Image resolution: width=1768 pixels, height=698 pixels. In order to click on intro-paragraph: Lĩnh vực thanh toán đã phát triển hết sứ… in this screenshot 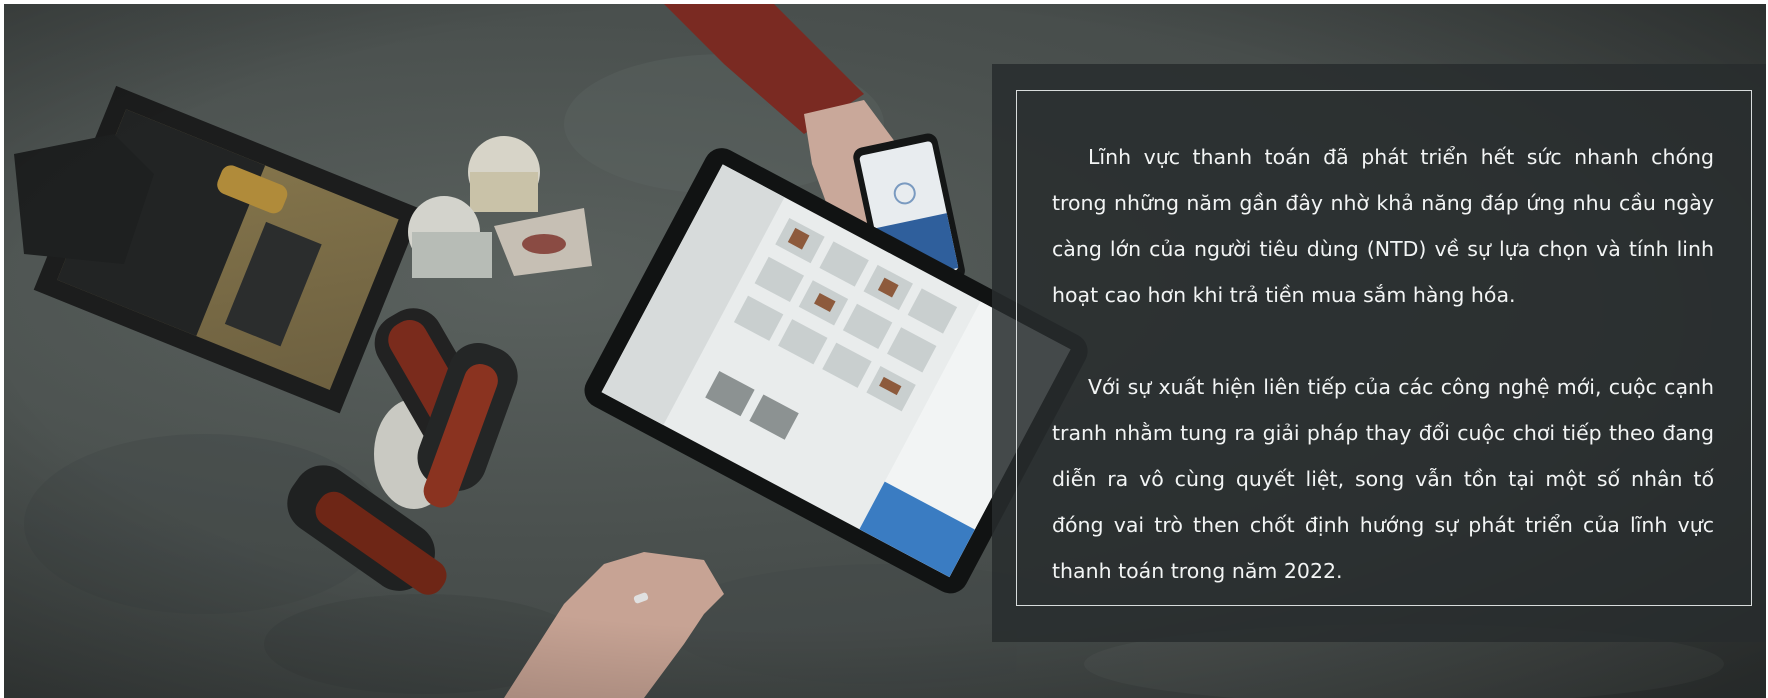, I will do `click(1383, 226)`.